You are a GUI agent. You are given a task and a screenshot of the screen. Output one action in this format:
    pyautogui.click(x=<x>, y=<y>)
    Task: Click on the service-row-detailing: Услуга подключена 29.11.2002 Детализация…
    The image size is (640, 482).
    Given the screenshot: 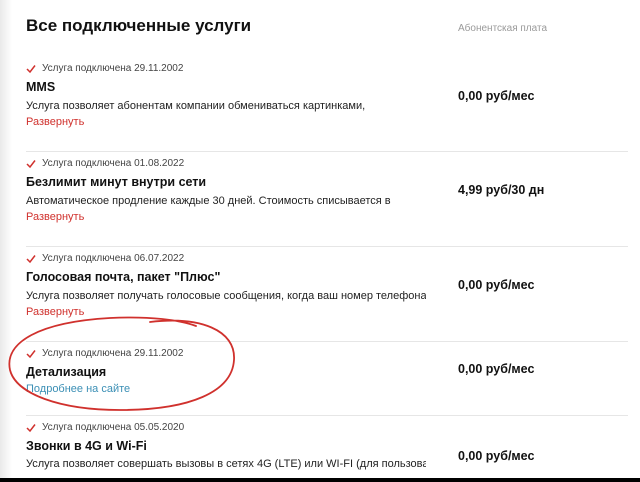 What is the action you would take?
    pyautogui.click(x=320, y=376)
    